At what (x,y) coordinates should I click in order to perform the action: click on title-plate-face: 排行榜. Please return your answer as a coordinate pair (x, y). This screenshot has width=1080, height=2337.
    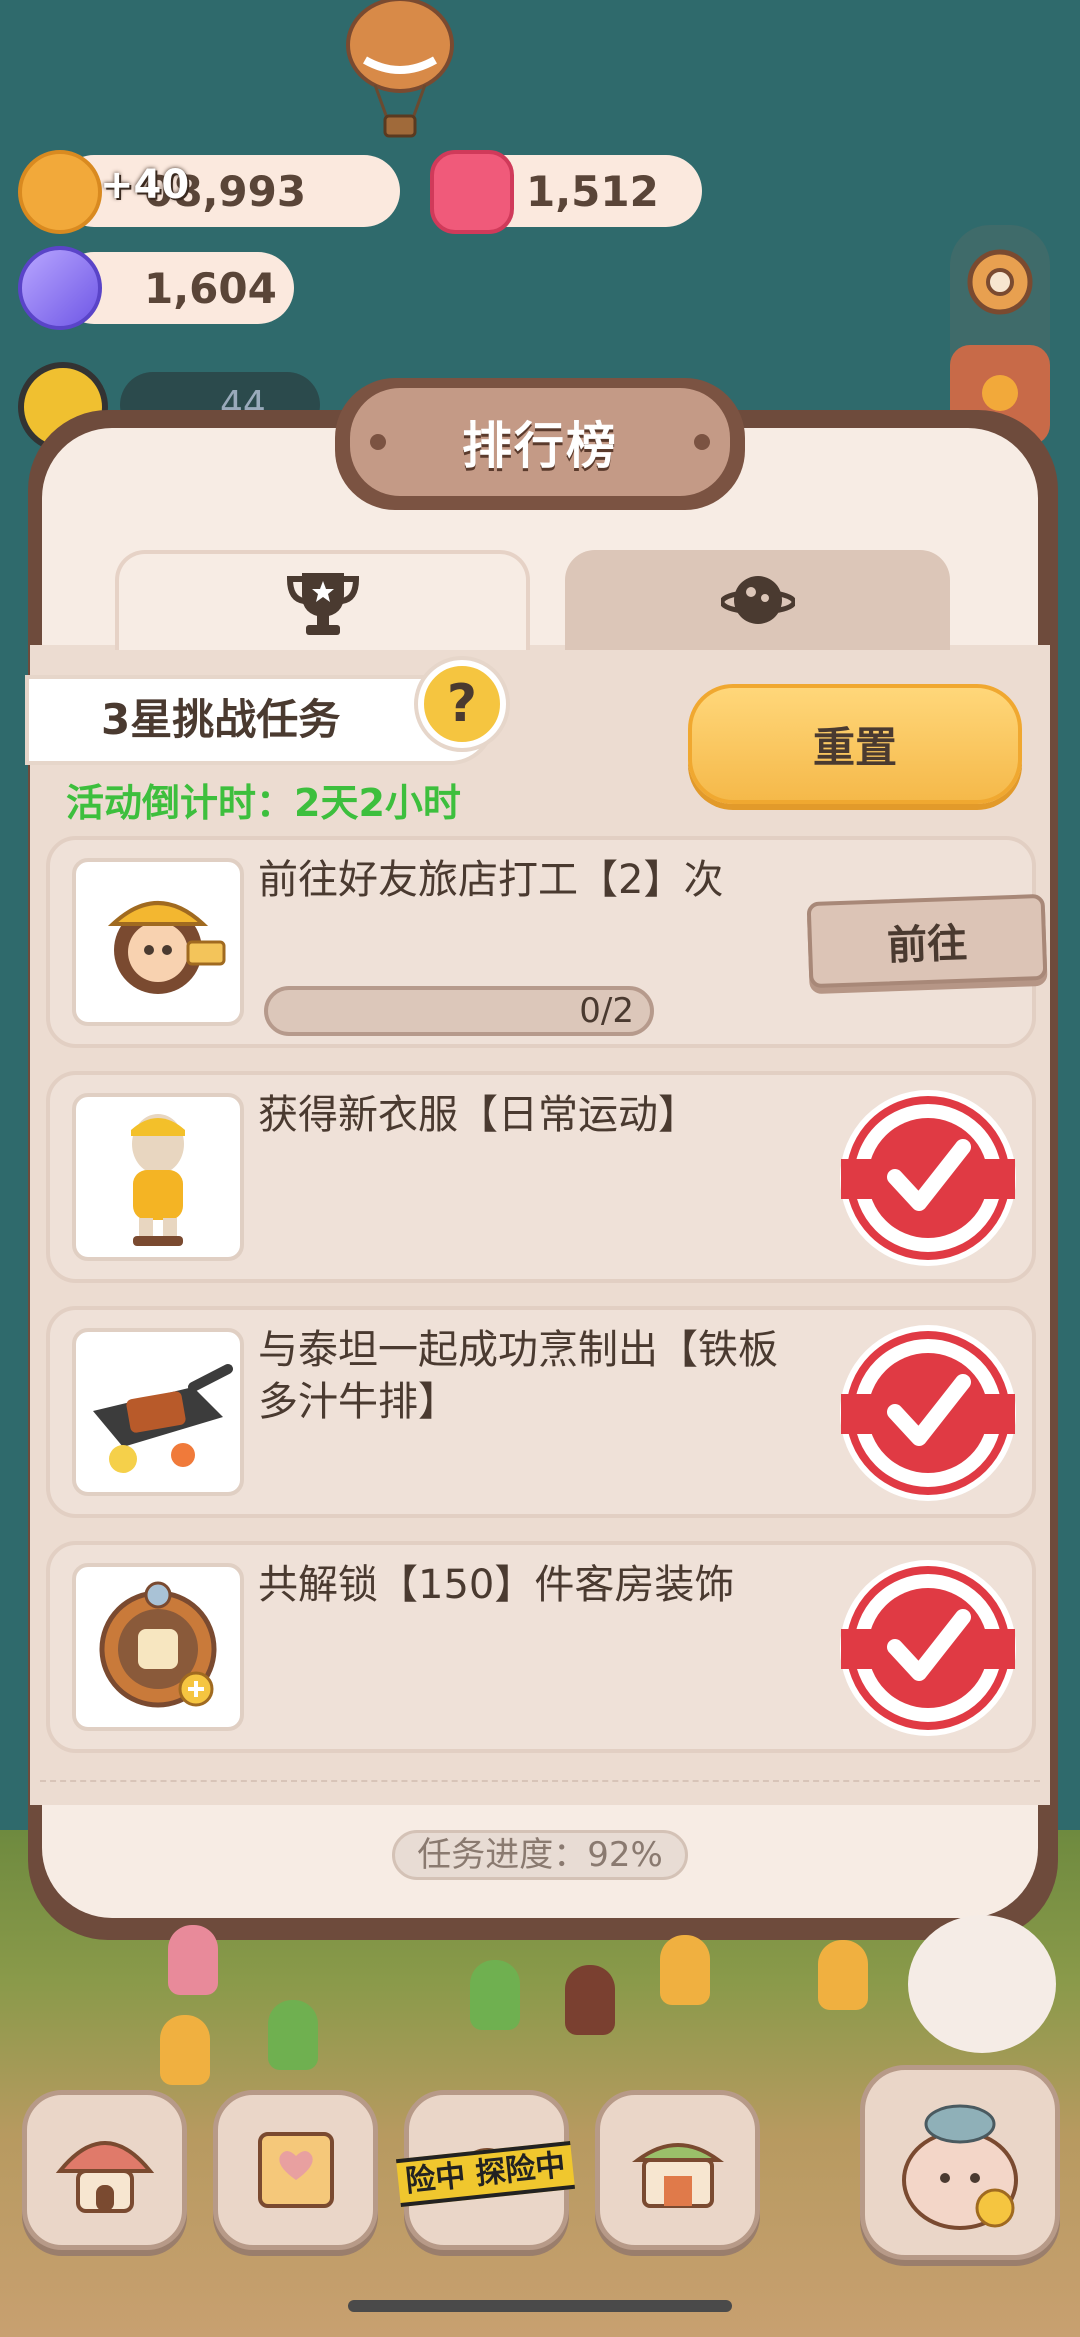
    Looking at the image, I should click on (540, 442).